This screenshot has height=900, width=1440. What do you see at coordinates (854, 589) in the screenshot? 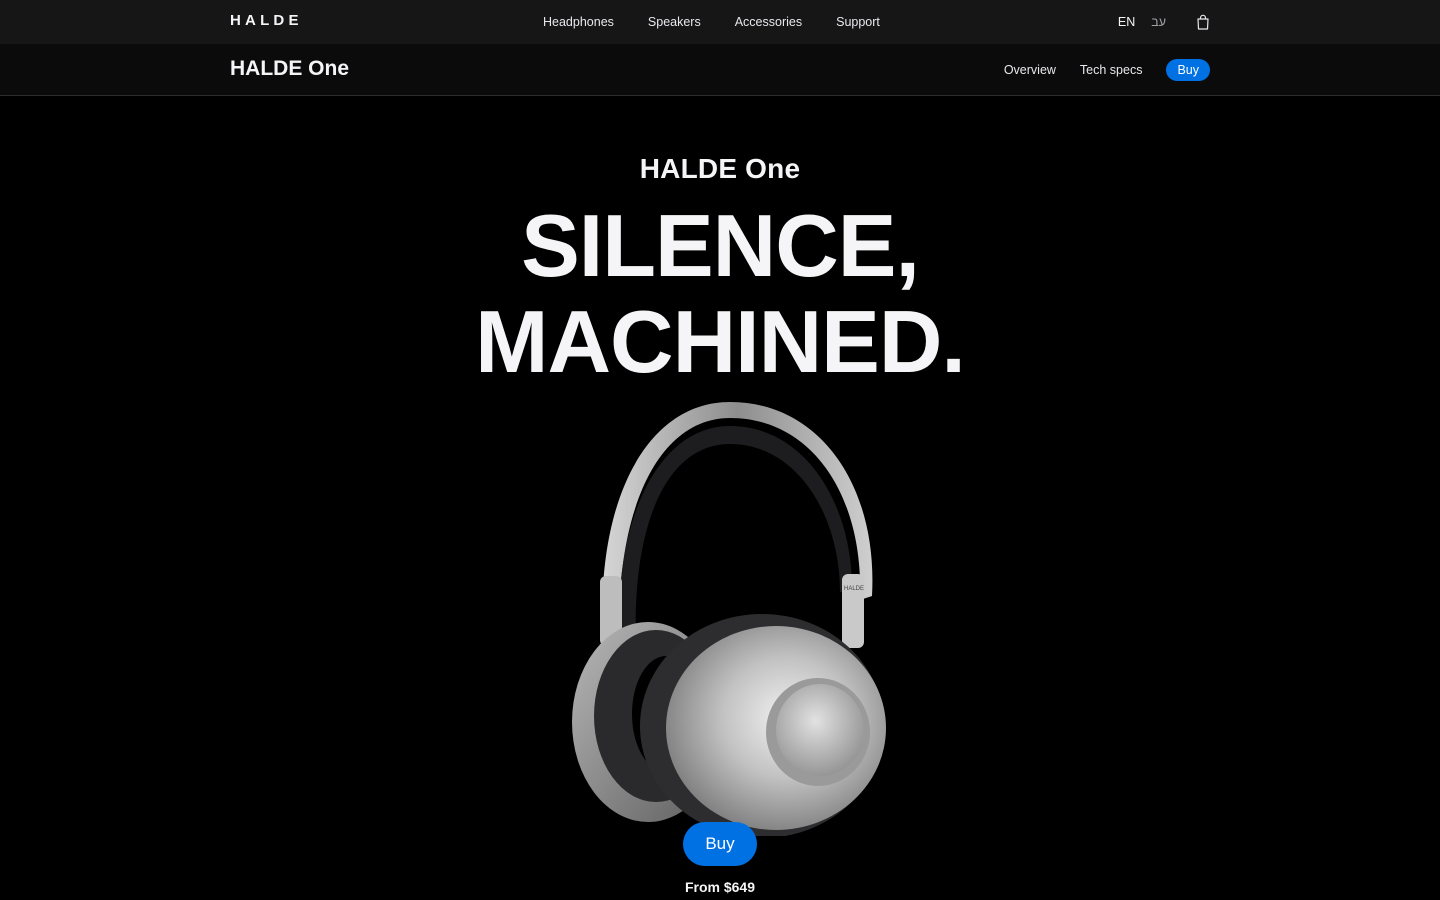
I see `band-engraving: HALDE` at bounding box center [854, 589].